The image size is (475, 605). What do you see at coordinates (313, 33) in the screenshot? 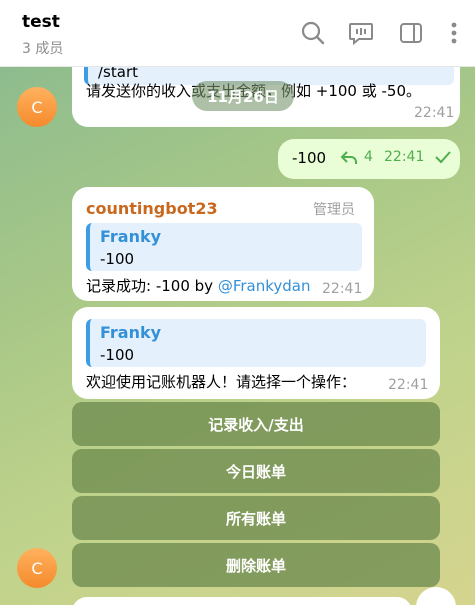
I see `search-icon` at bounding box center [313, 33].